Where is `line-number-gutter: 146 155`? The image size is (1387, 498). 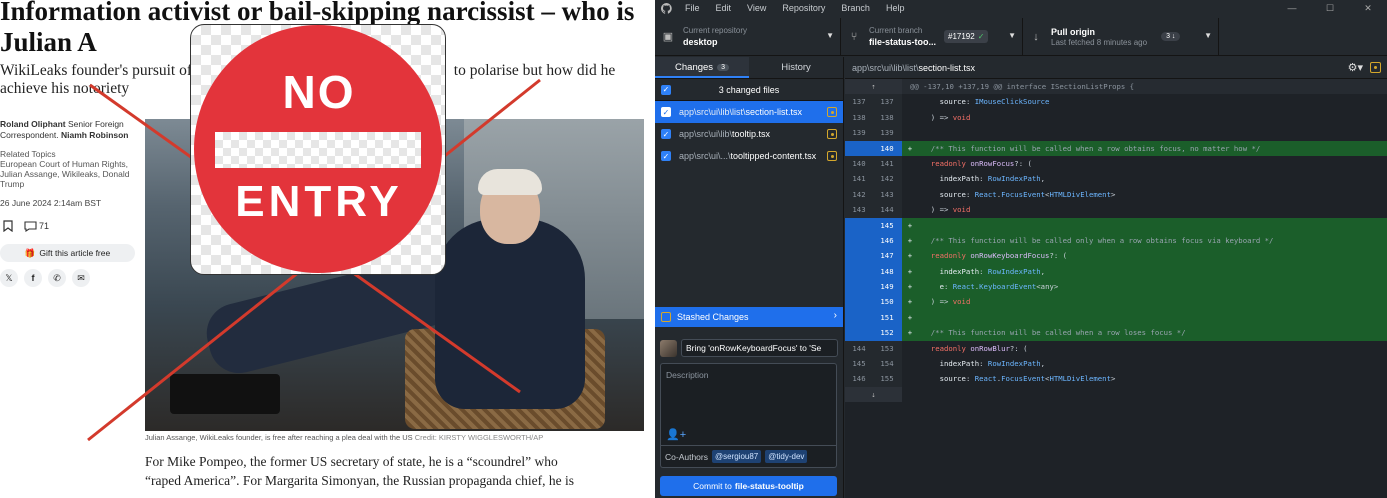 line-number-gutter: 146 155 is located at coordinates (873, 379).